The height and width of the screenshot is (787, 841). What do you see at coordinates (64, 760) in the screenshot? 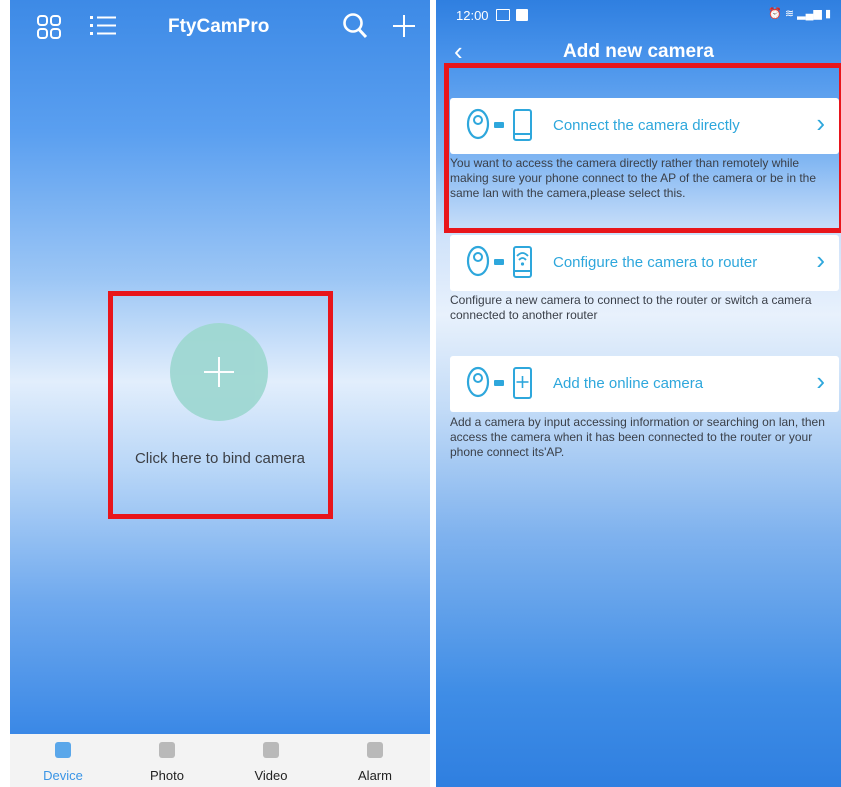
I see `tab-device: Device` at bounding box center [64, 760].